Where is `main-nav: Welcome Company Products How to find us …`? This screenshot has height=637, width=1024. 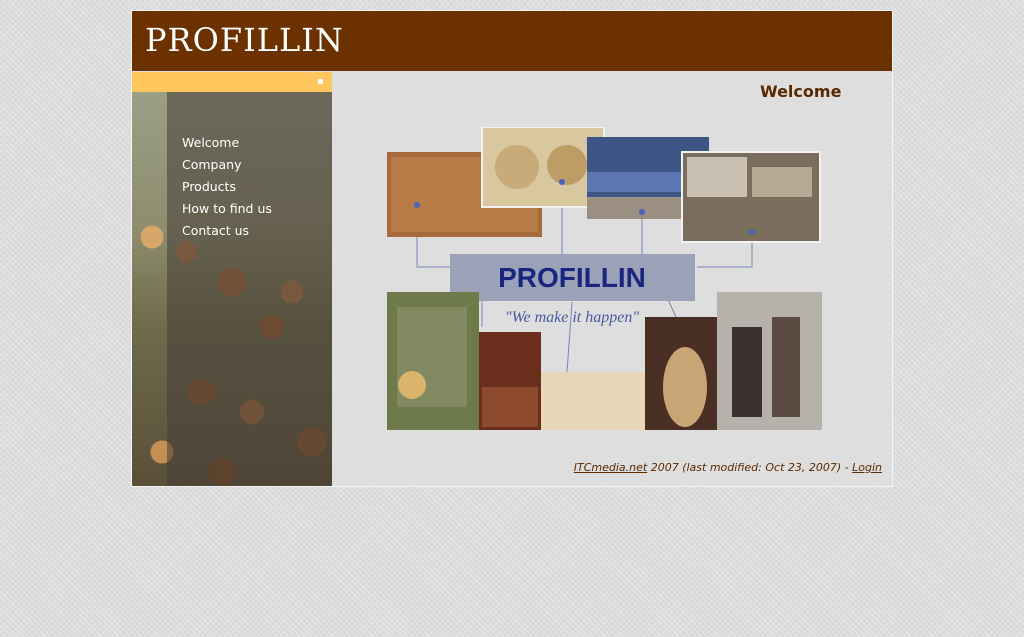 main-nav: Welcome Company Products How to find us … is located at coordinates (227, 187).